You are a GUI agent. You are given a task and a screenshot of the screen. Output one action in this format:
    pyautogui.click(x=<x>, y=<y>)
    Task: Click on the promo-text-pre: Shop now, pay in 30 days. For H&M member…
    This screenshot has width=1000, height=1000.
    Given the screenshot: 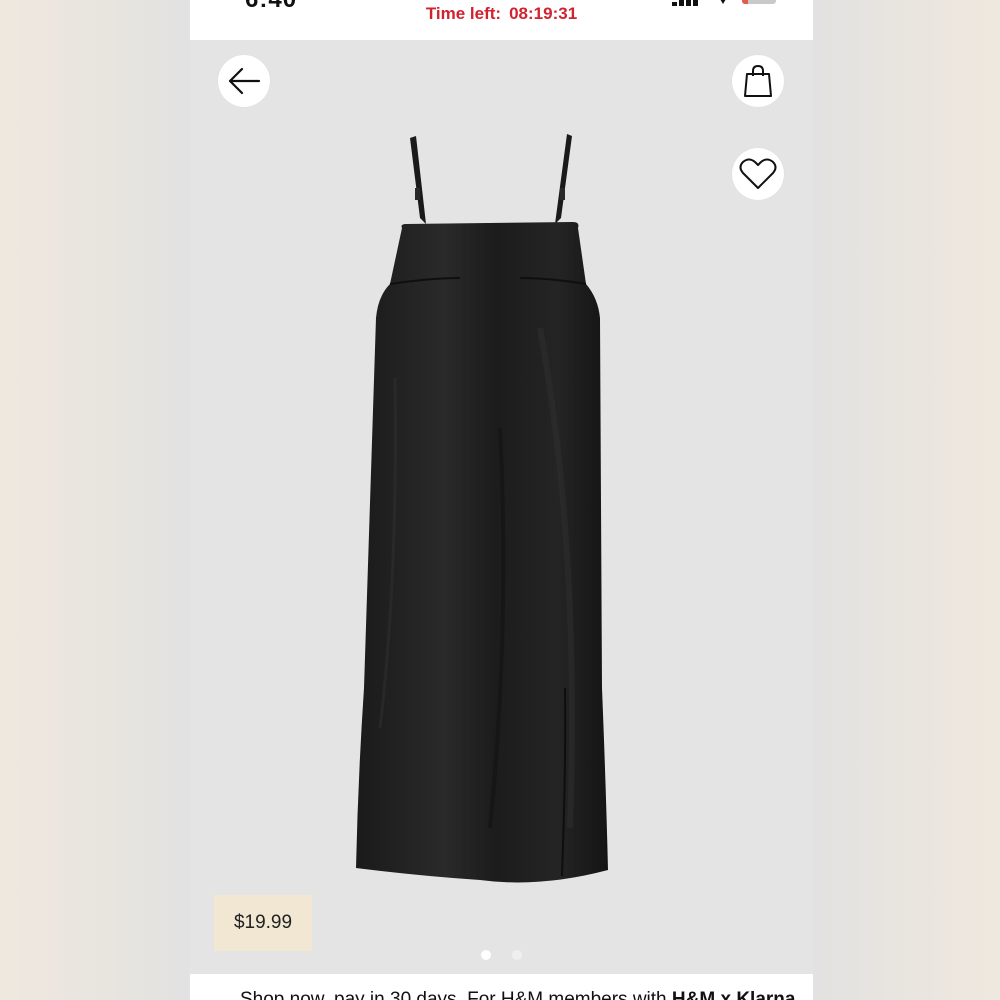 What is the action you would take?
    pyautogui.click(x=453, y=994)
    